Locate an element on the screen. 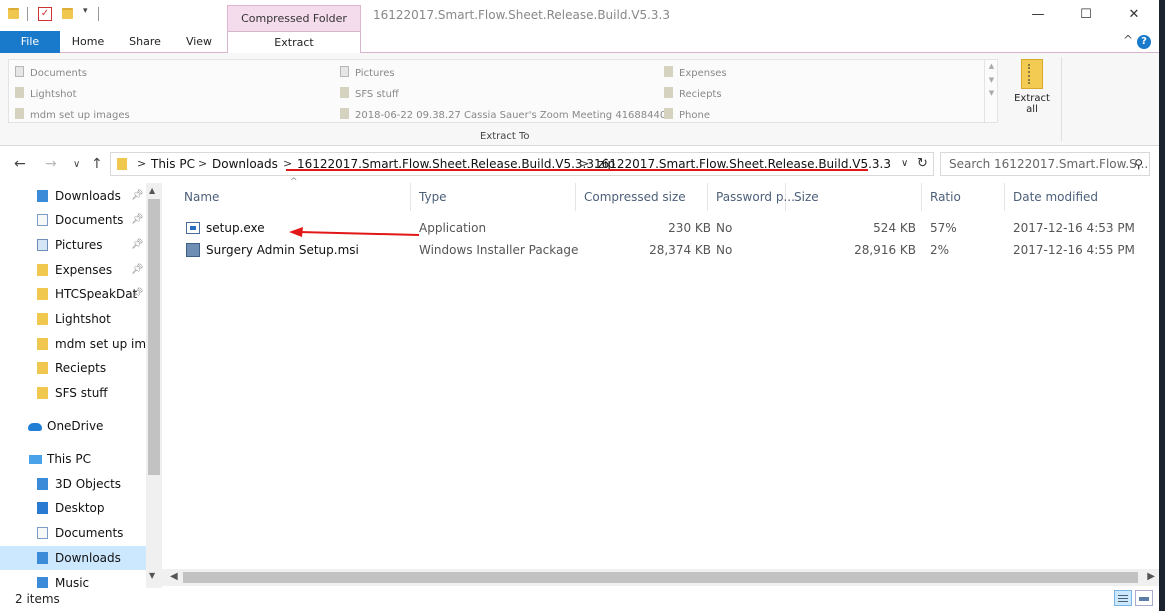  scroll-left-icon: ◀ is located at coordinates (174, 576).